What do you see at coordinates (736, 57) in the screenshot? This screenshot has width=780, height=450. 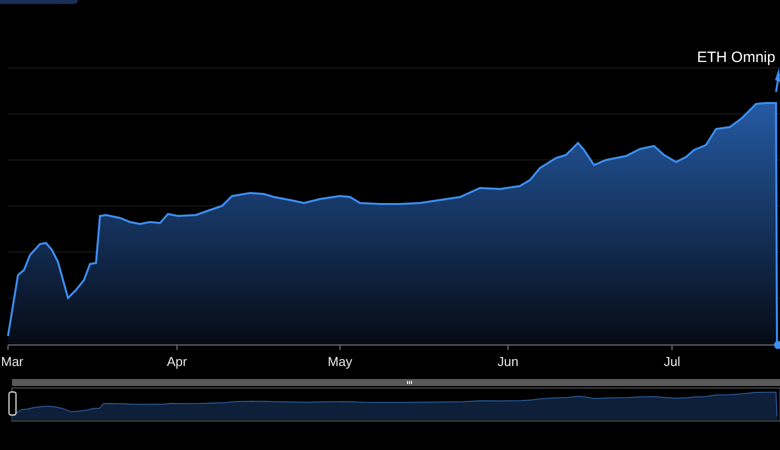 I see `annotation-label: ETH Omnip` at bounding box center [736, 57].